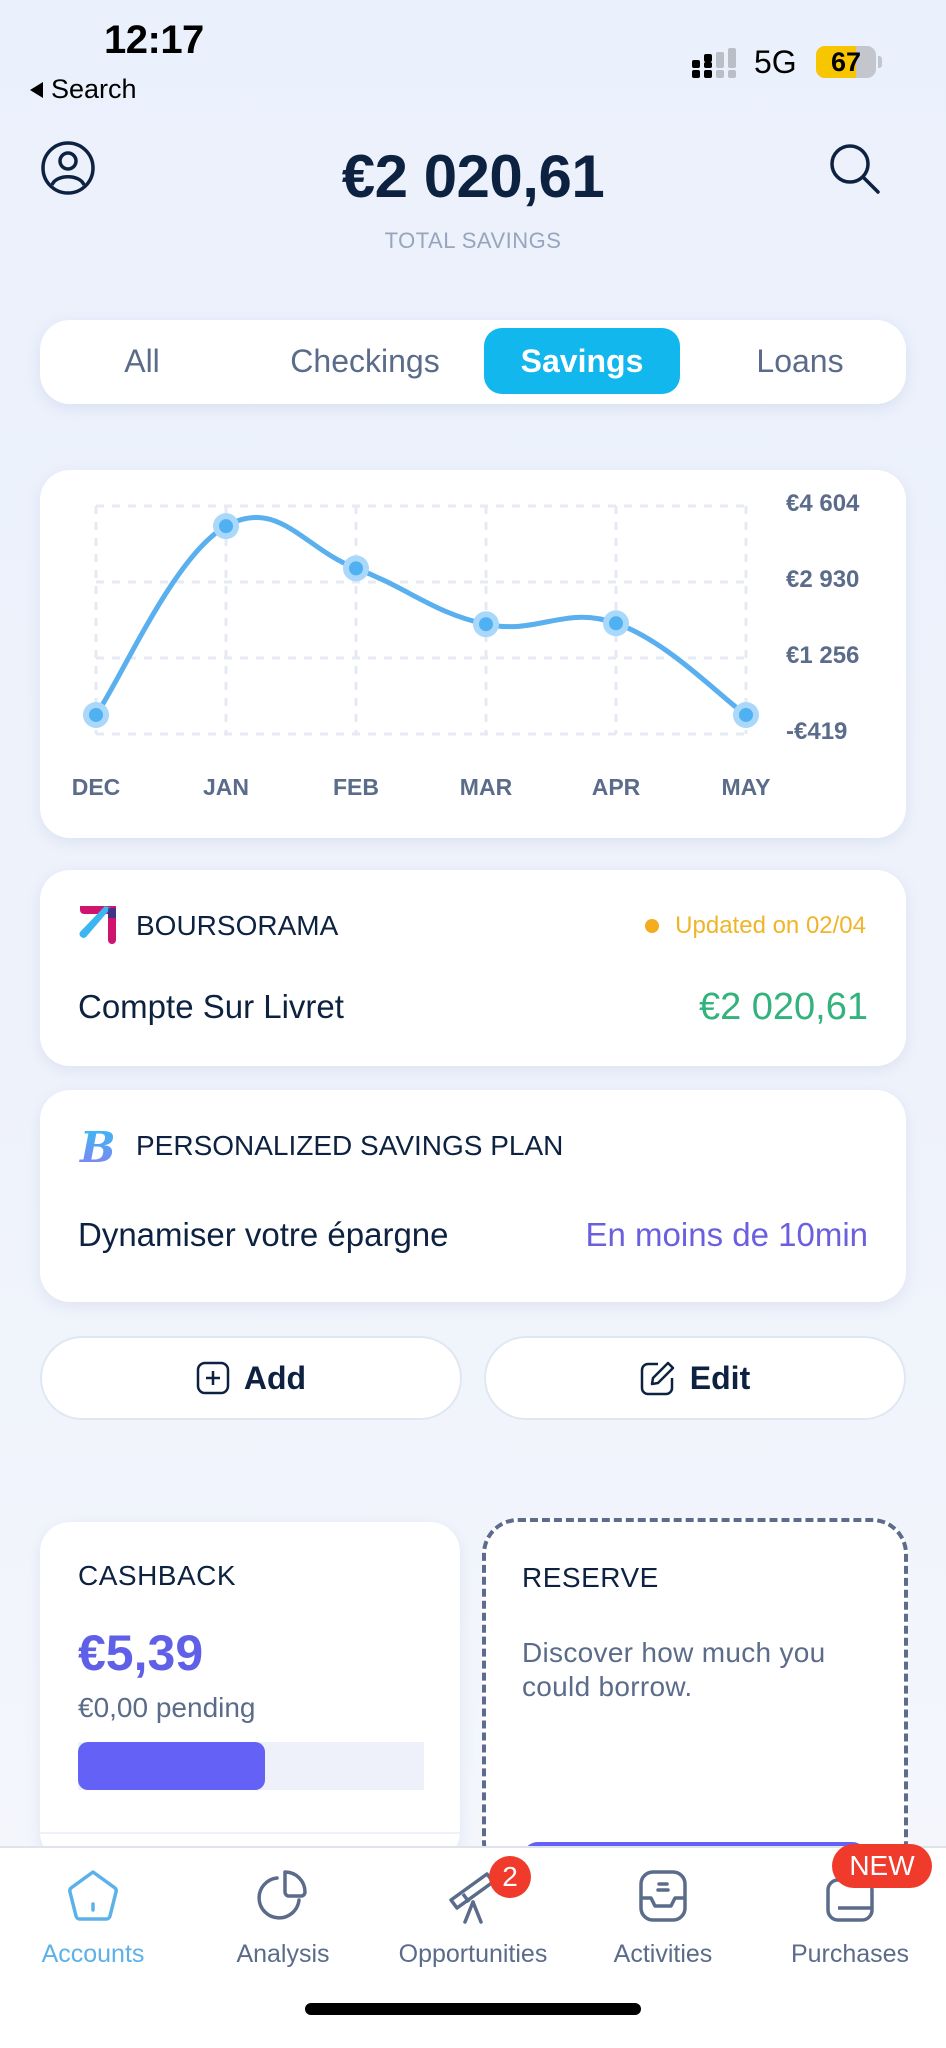  Describe the element at coordinates (590, 1577) in the screenshot. I see `reserve-title: RESERVE` at that location.